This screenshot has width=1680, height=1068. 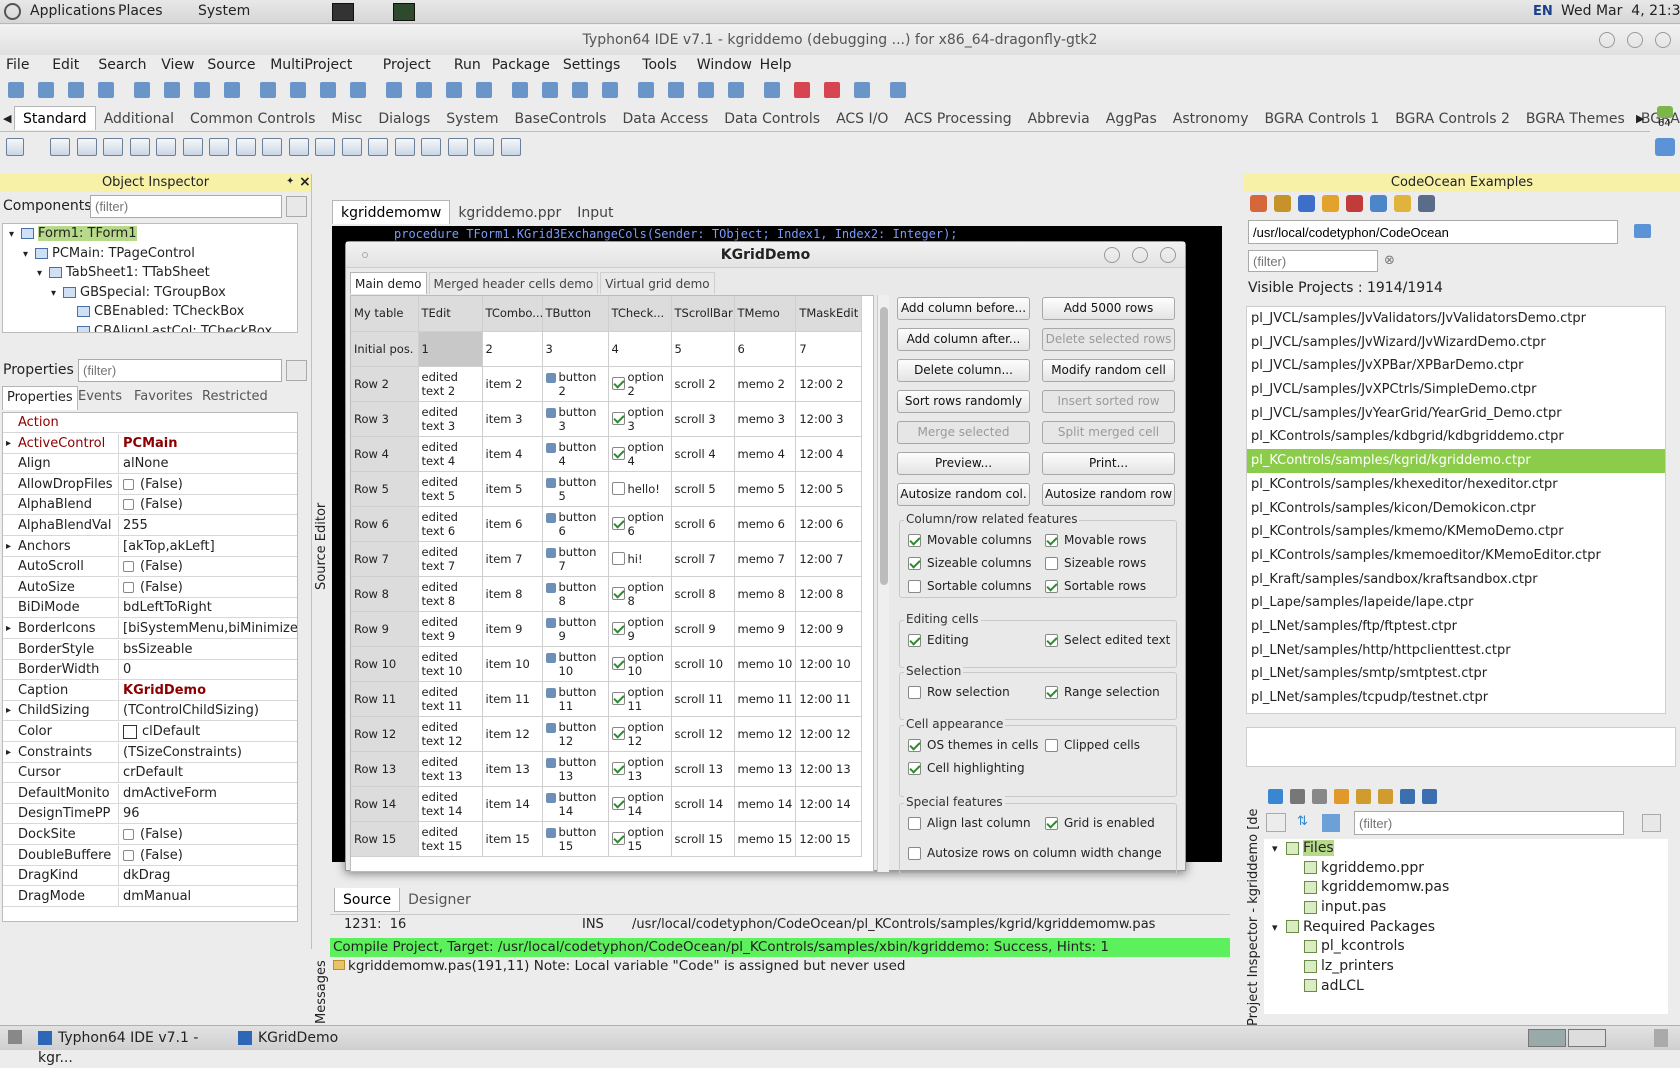 I want to click on view-units-icon, so click(x=454, y=90).